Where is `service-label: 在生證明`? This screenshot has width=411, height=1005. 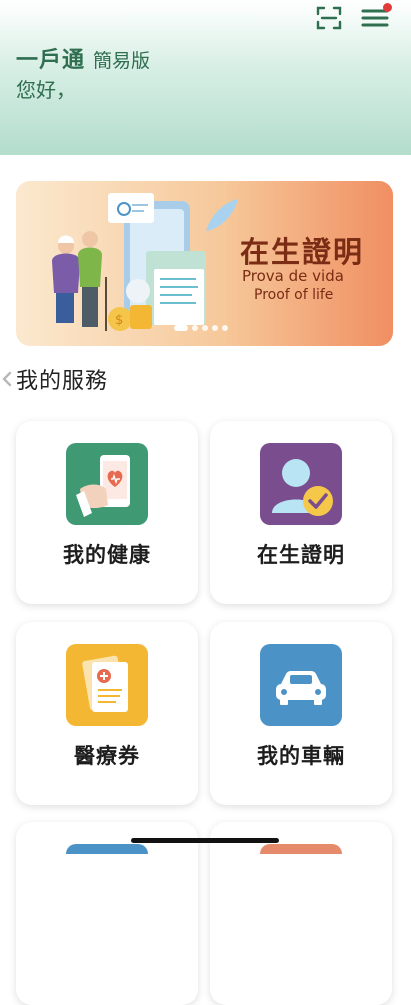
service-label: 在生證明 is located at coordinates (301, 555).